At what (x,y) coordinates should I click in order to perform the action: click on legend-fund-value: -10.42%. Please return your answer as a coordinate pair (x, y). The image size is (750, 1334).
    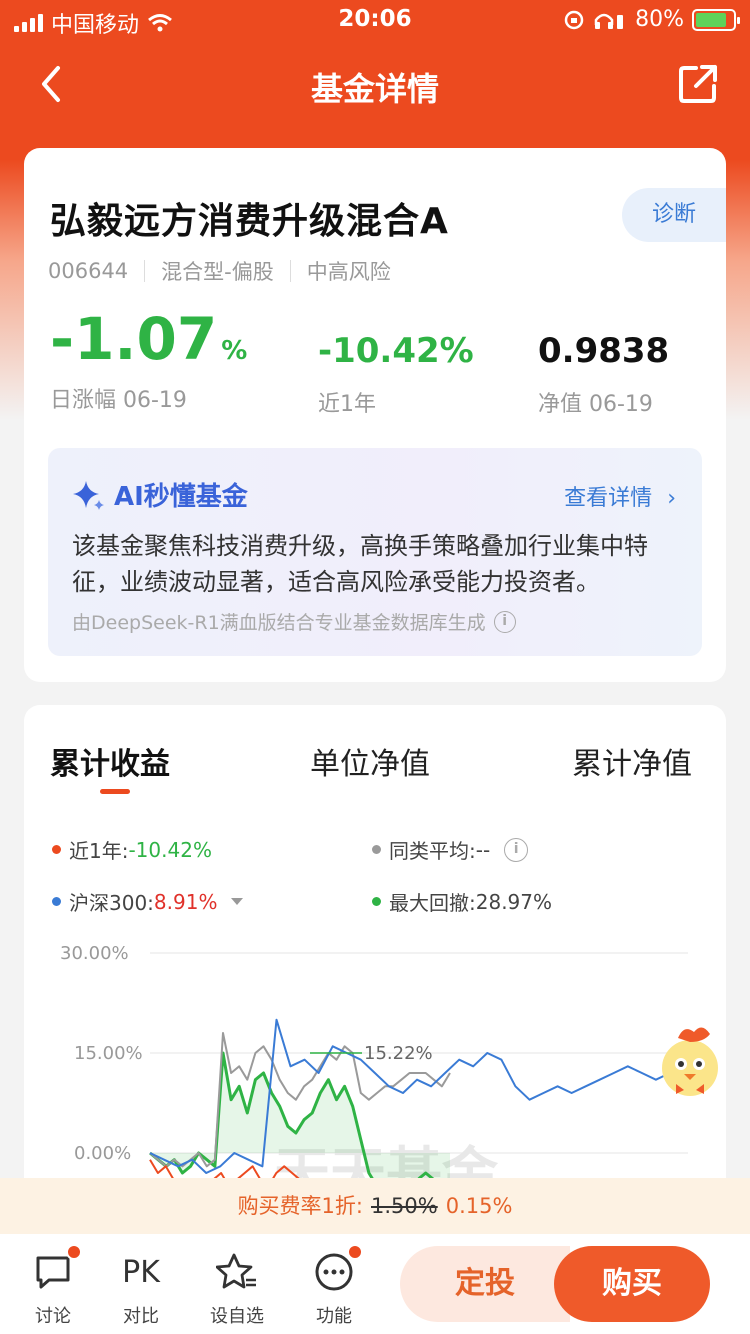
    Looking at the image, I should click on (170, 849).